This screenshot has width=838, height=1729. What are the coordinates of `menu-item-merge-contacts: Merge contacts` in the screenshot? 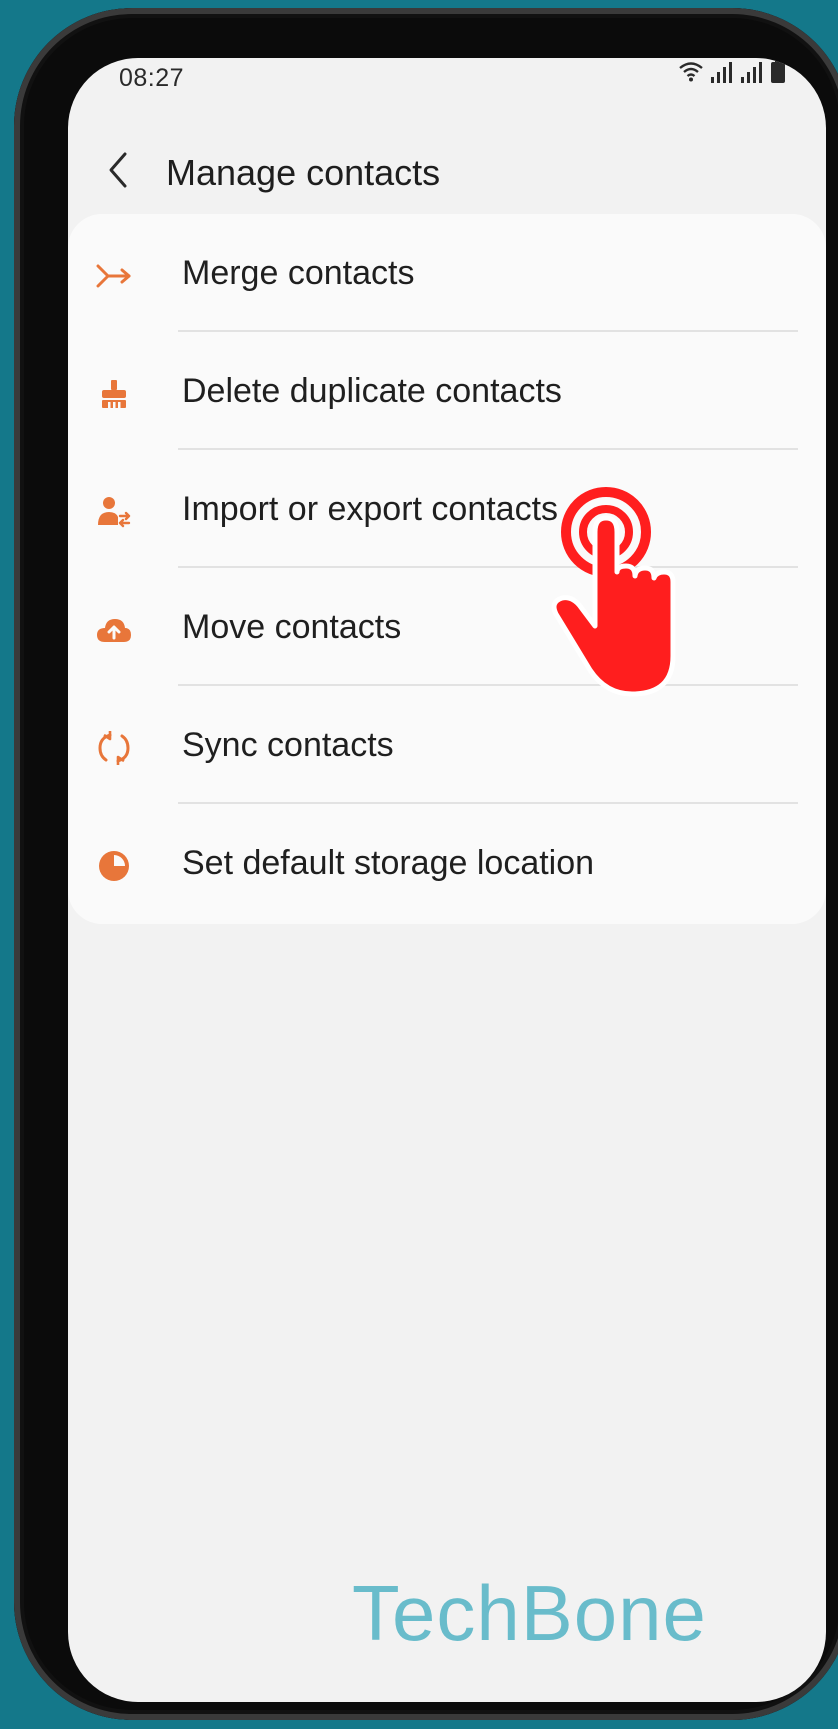 It's located at (447, 273).